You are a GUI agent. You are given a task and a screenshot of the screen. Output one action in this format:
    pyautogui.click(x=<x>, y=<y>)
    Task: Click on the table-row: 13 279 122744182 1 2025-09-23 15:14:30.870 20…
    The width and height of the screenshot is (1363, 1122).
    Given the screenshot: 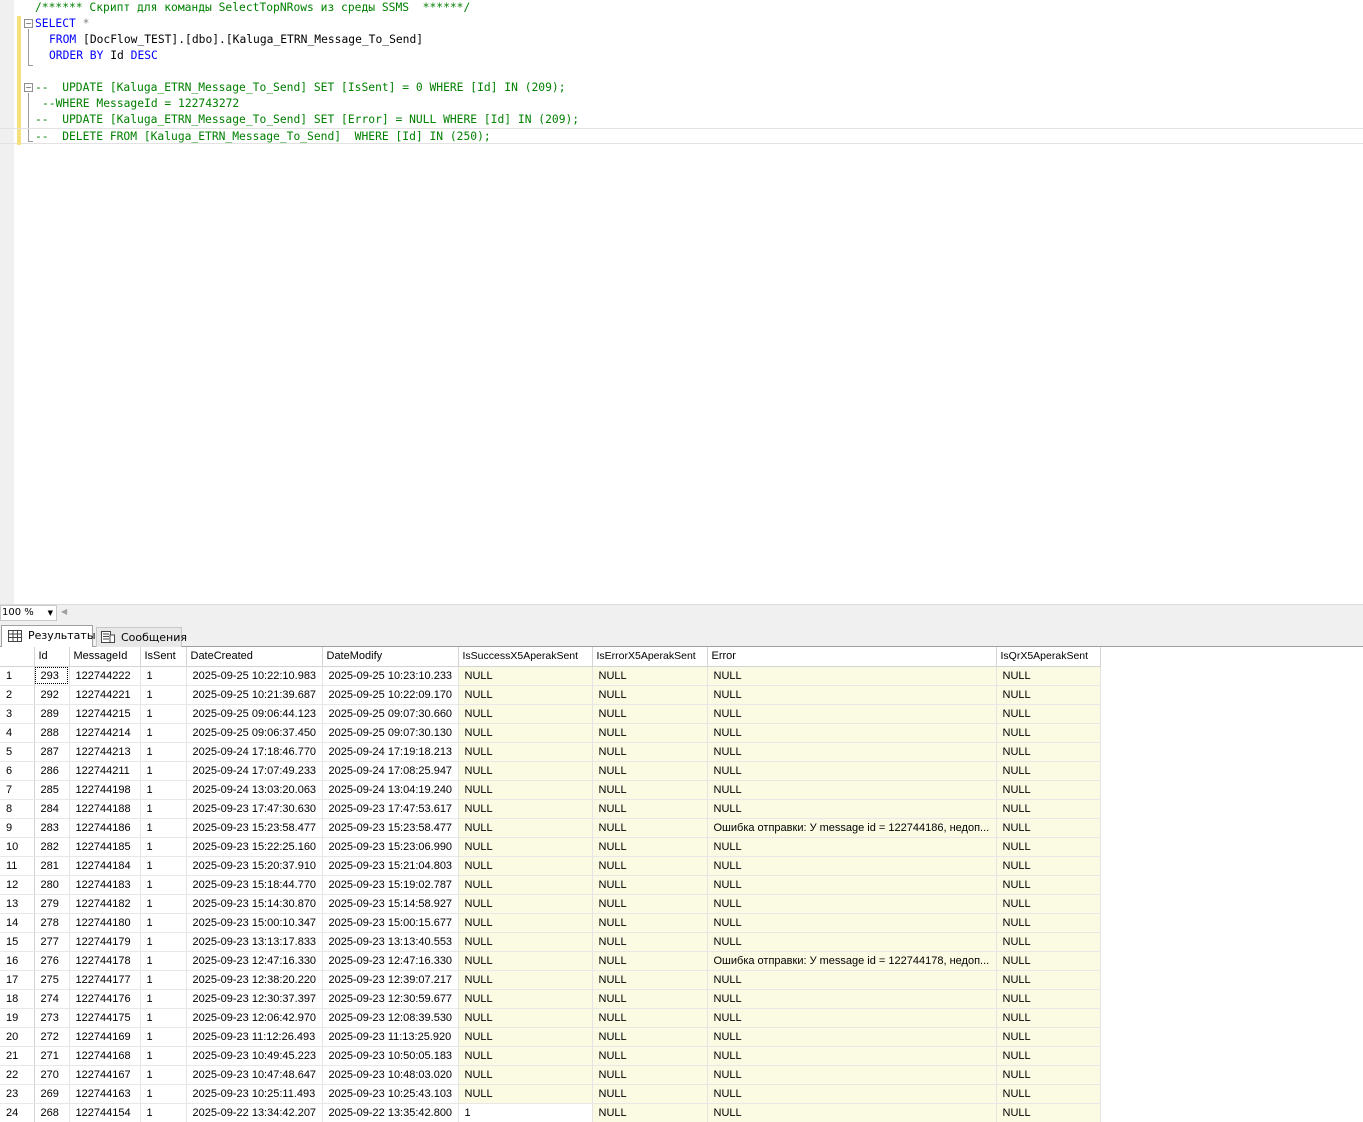 What is the action you would take?
    pyautogui.click(x=550, y=904)
    